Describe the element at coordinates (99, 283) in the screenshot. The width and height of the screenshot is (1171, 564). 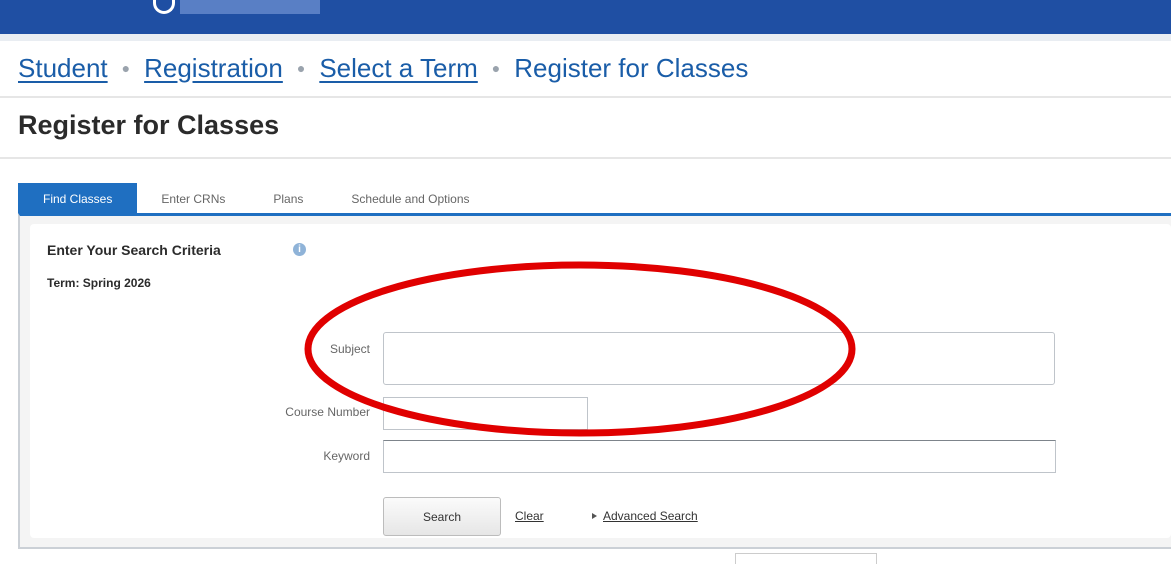
I see `term-label: Term: Spring 2026` at that location.